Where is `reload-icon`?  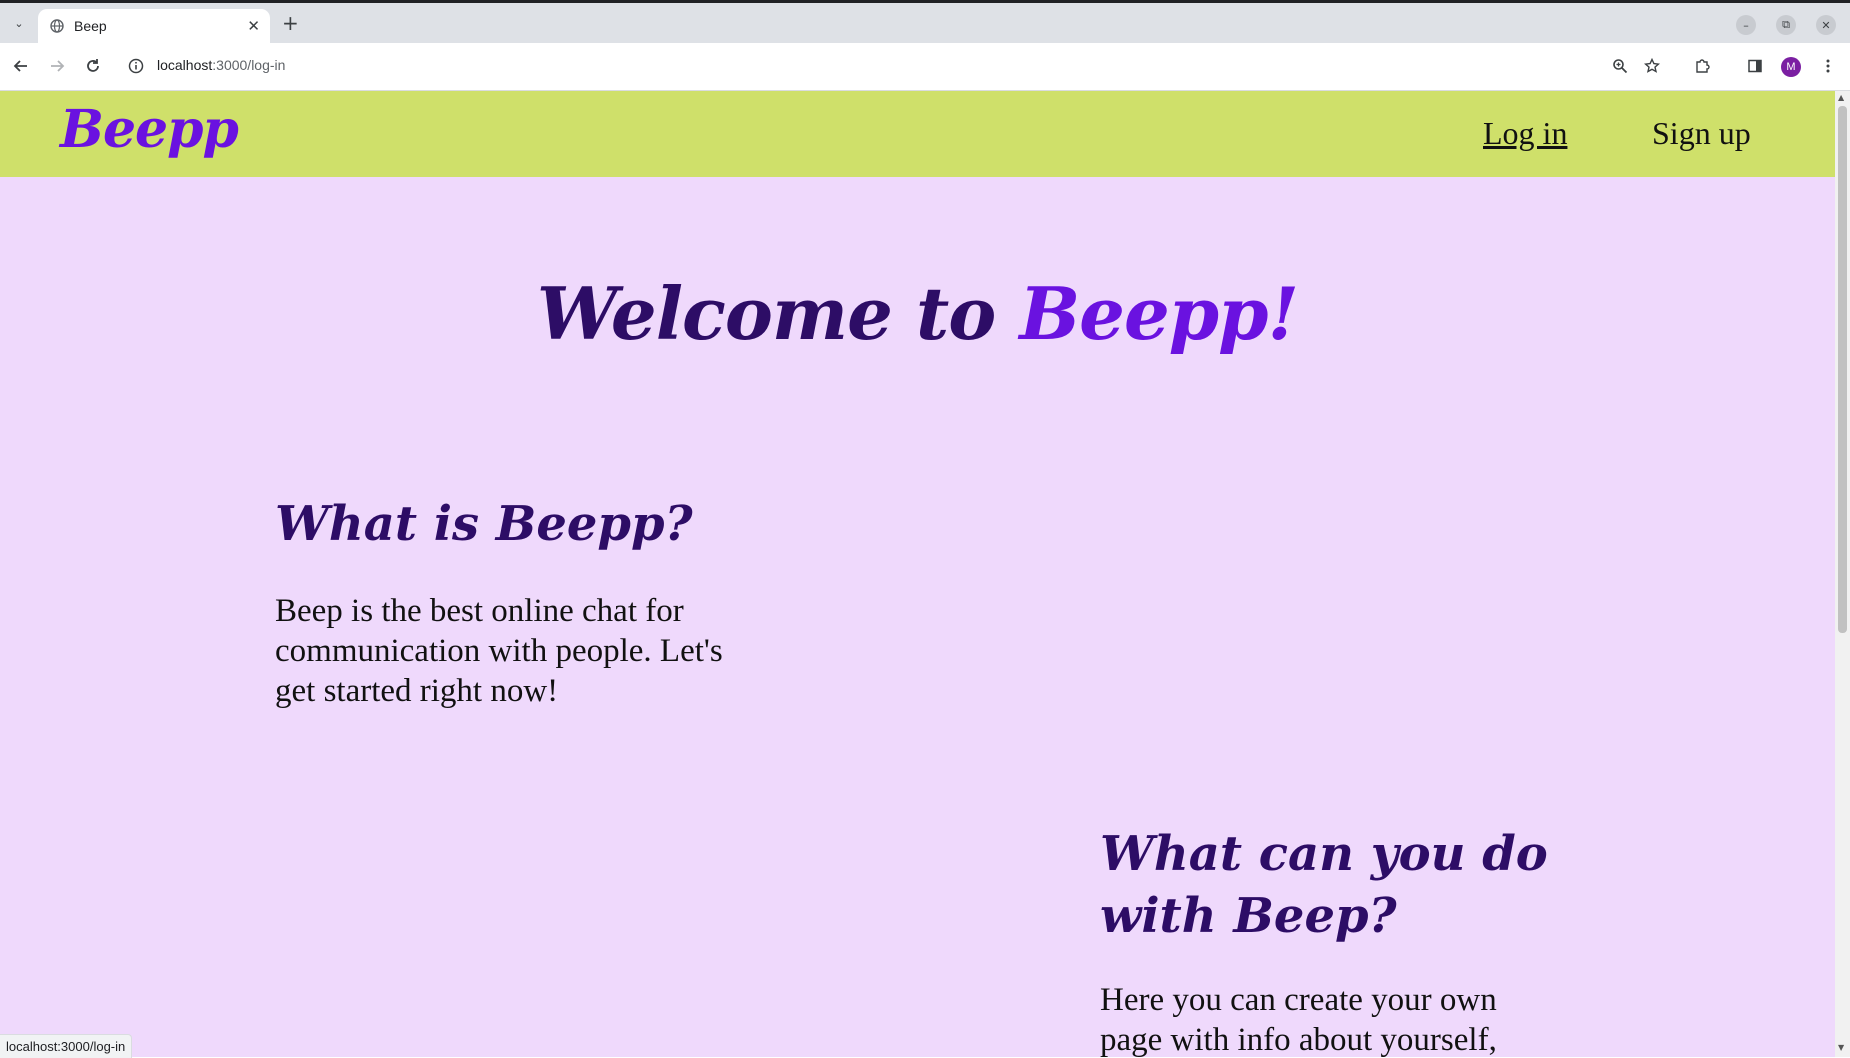 reload-icon is located at coordinates (93, 65).